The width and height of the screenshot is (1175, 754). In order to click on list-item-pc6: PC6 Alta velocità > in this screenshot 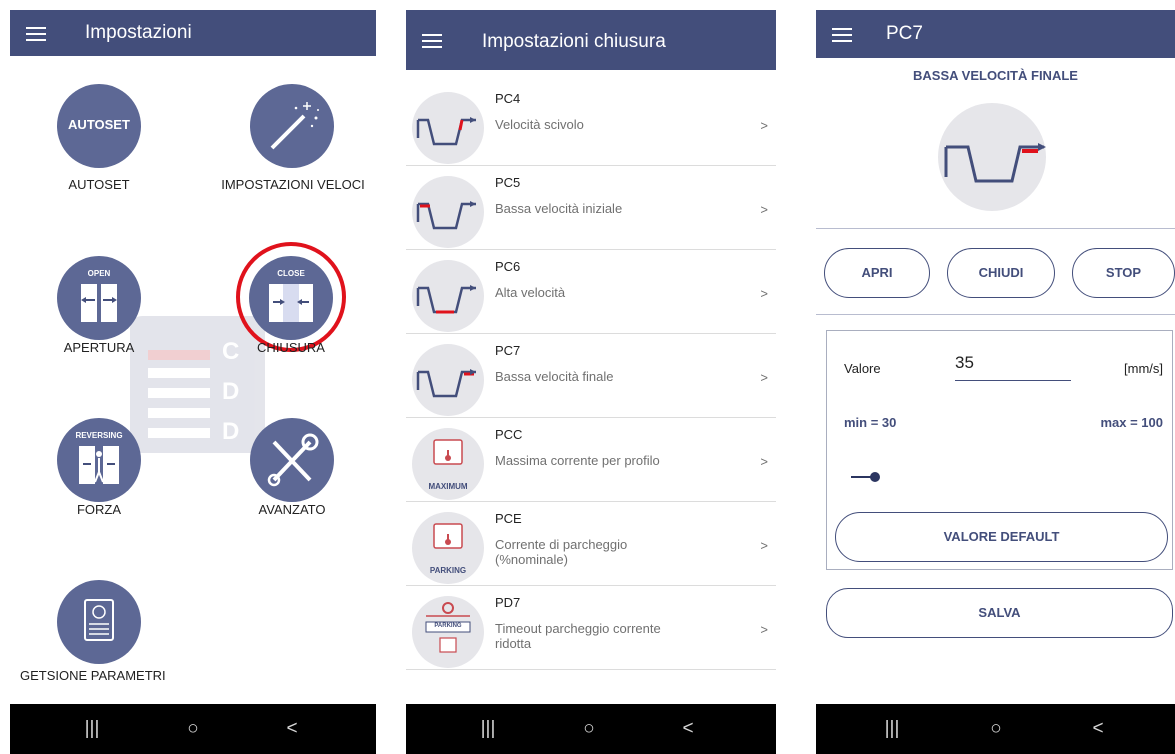, I will do `click(591, 292)`.